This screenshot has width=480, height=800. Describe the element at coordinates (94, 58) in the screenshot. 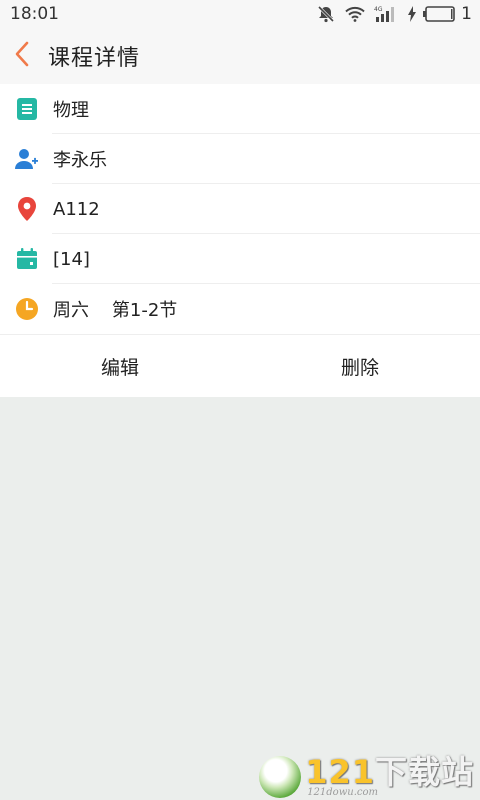

I see `page-title: 课程详情` at that location.